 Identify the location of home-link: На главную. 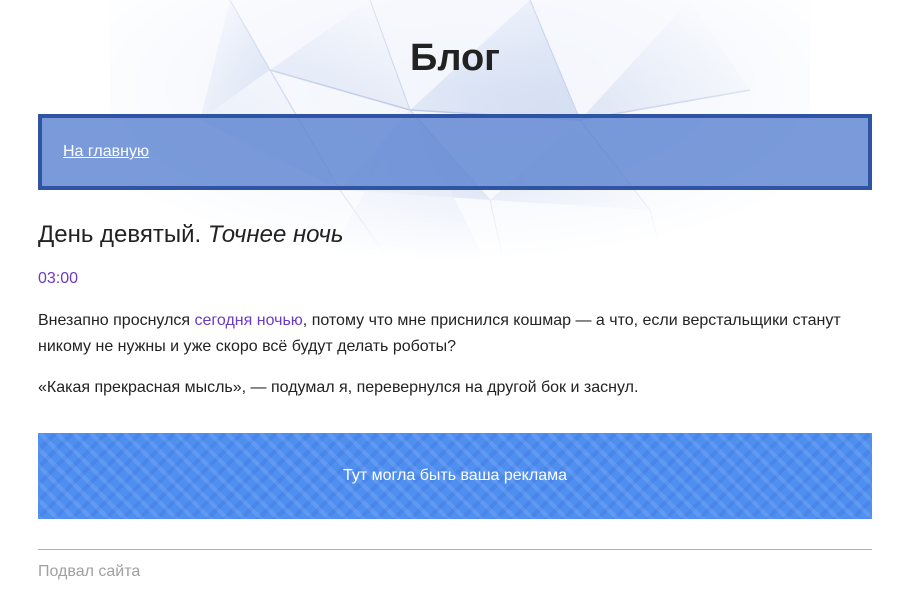
(106, 152).